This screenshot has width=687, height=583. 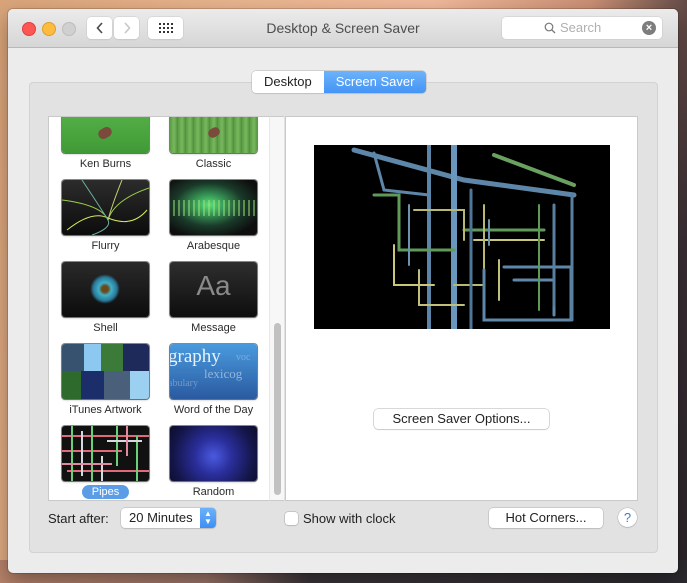 I want to click on screensaver-item-pipes: Pipes, so click(x=105, y=463).